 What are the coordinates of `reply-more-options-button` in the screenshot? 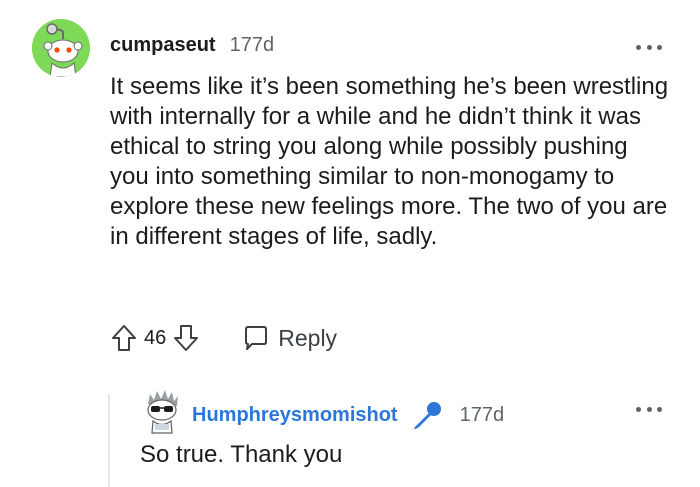 It's located at (649, 409).